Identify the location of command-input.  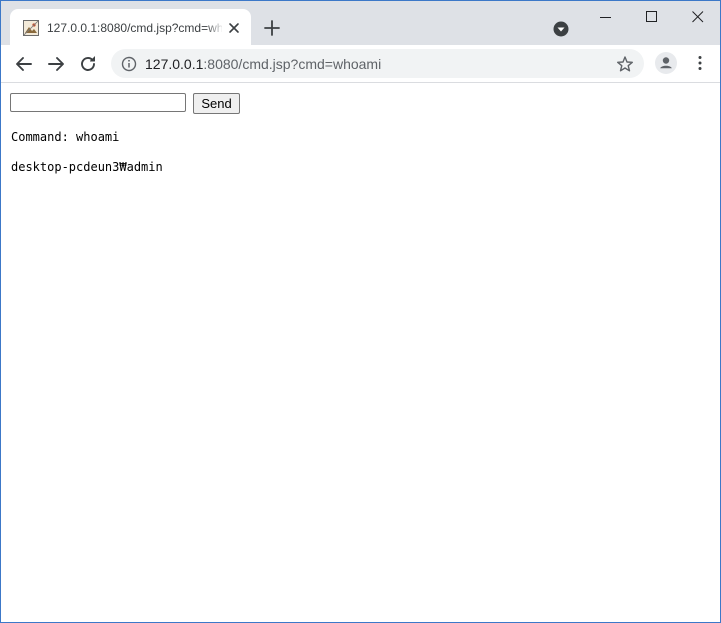
(98, 102).